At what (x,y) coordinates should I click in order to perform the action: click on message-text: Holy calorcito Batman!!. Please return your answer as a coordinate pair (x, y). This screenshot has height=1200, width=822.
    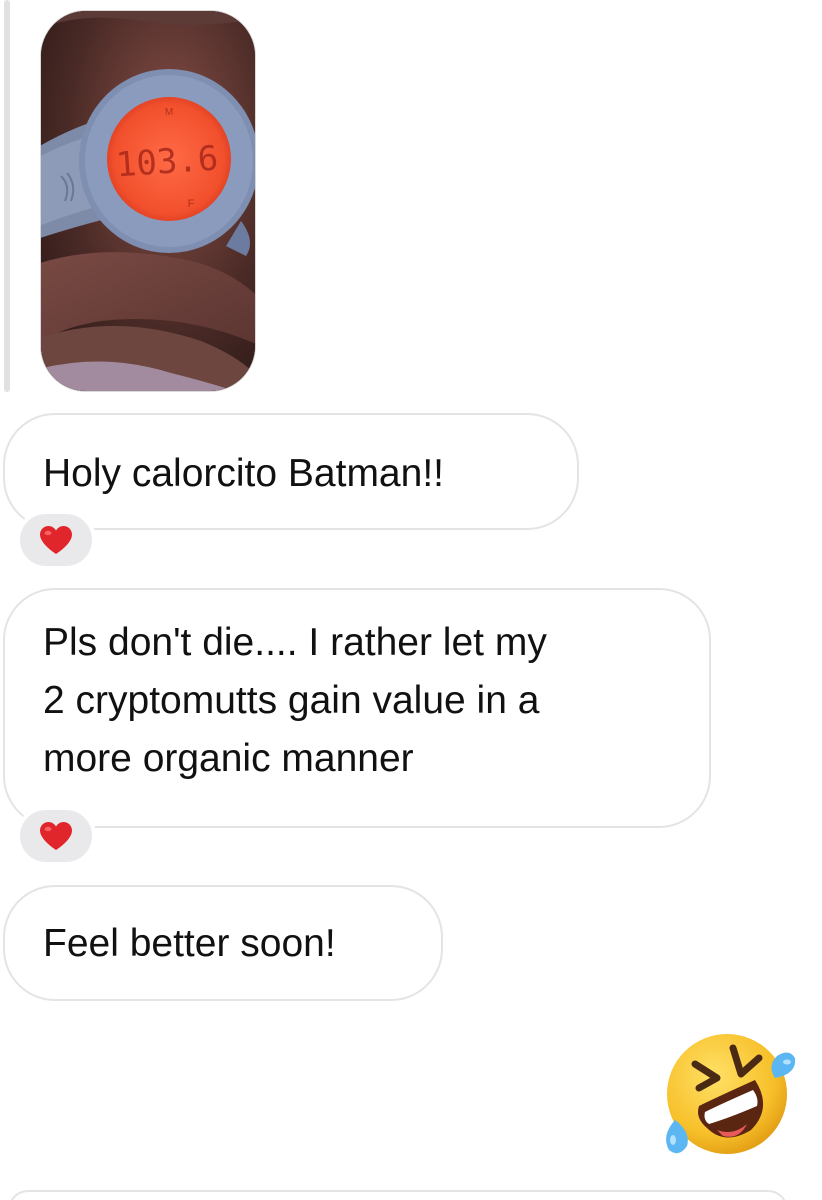
    Looking at the image, I should click on (243, 473).